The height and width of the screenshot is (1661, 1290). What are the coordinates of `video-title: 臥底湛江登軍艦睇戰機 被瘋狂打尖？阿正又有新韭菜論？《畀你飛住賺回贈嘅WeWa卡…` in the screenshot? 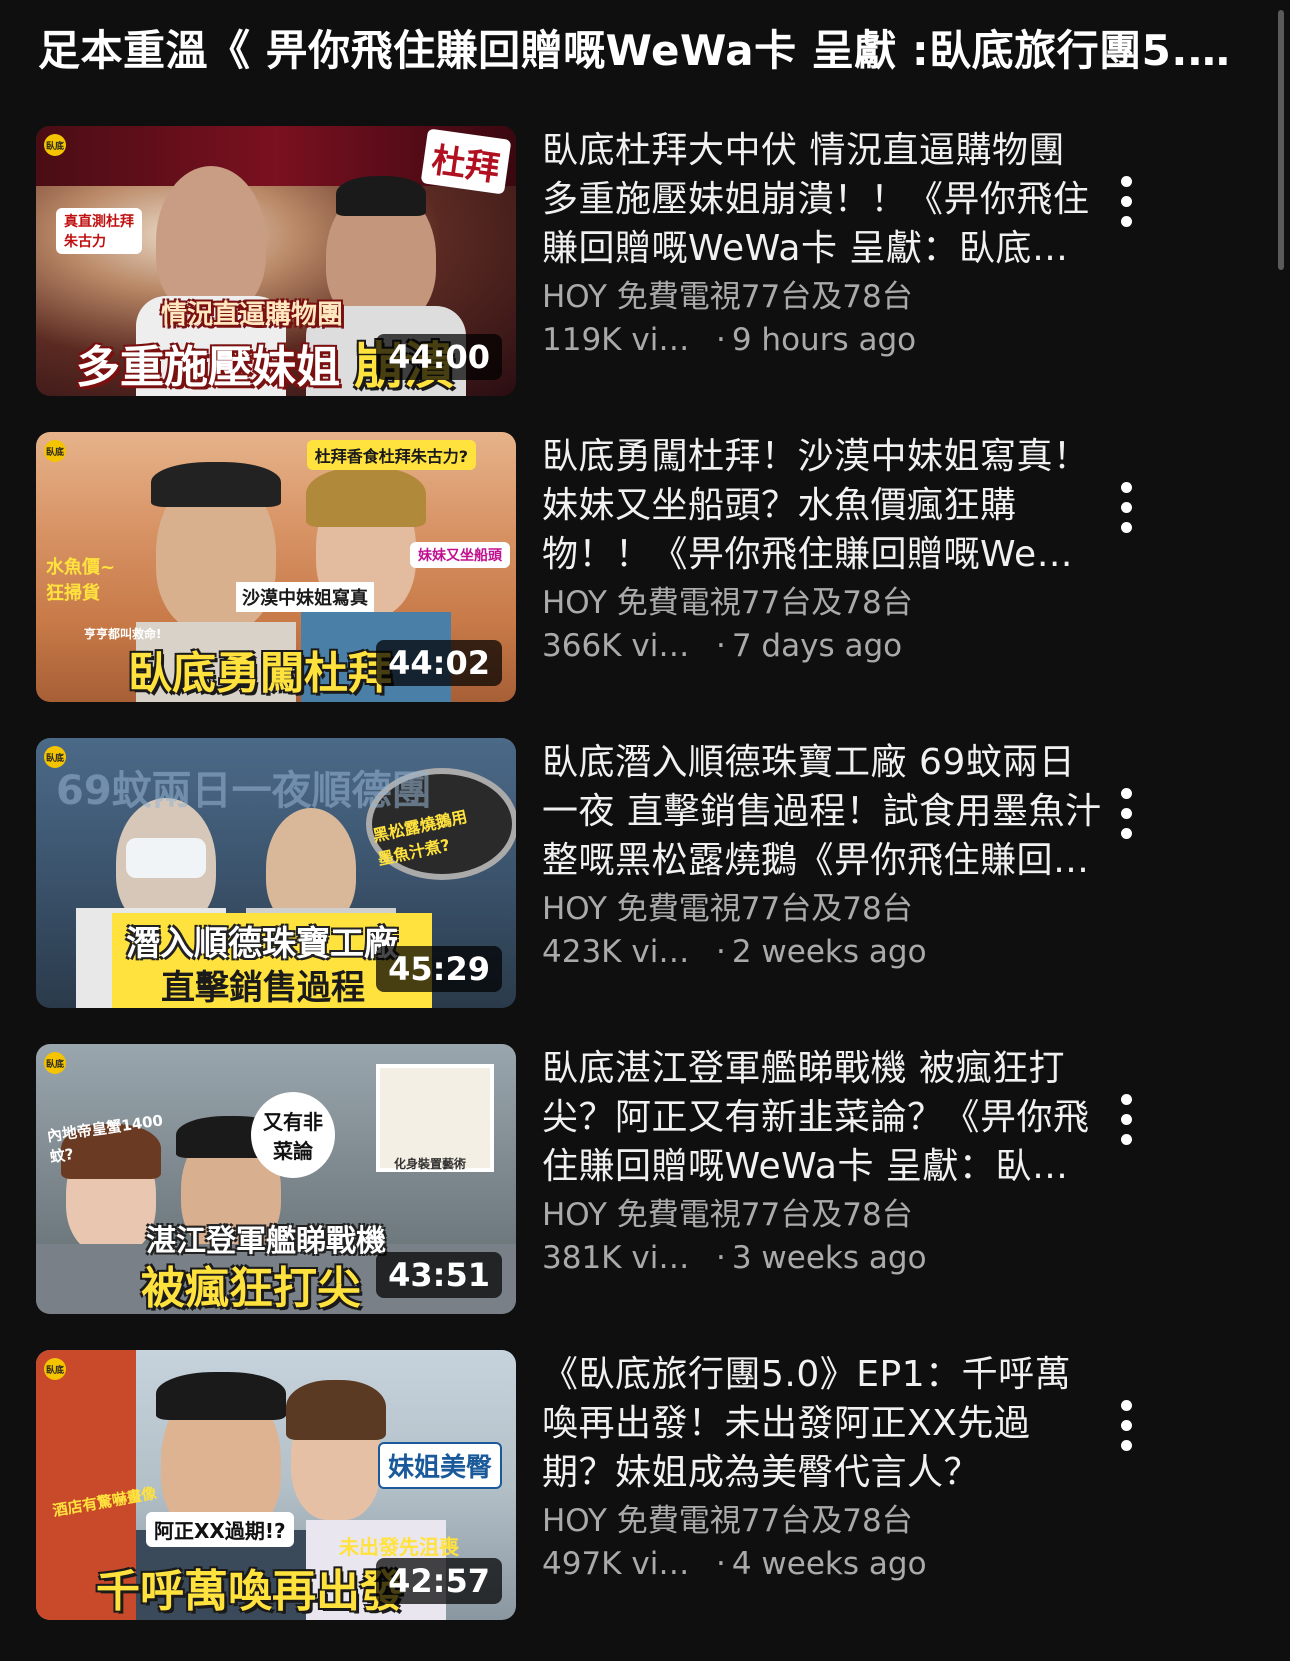 It's located at (822, 1117).